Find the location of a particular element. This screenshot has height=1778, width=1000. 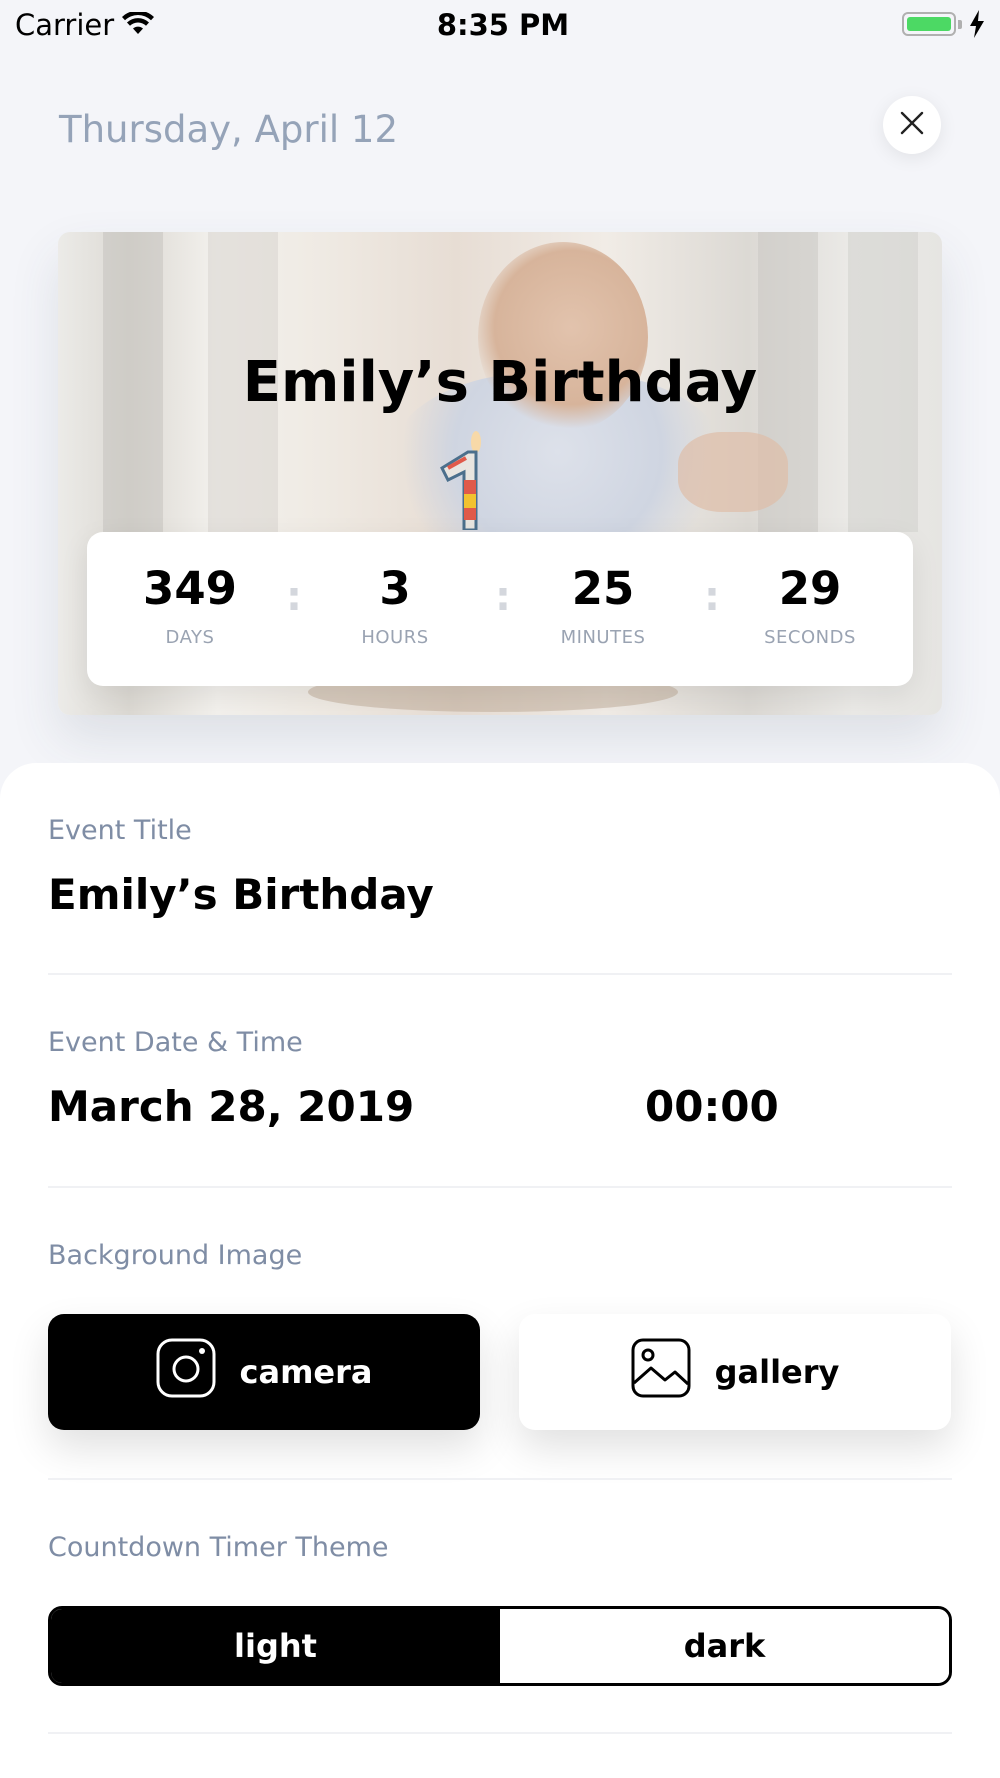

close-icon is located at coordinates (912, 125).